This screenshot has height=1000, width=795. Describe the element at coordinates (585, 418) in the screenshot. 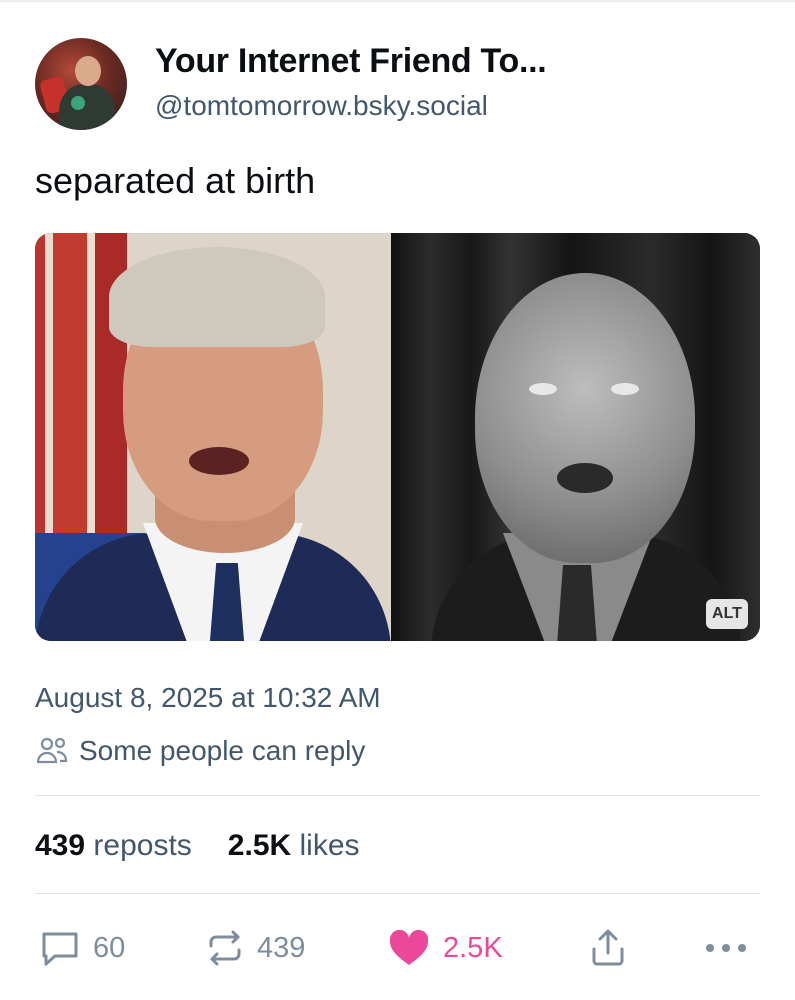

I see `right-head` at that location.